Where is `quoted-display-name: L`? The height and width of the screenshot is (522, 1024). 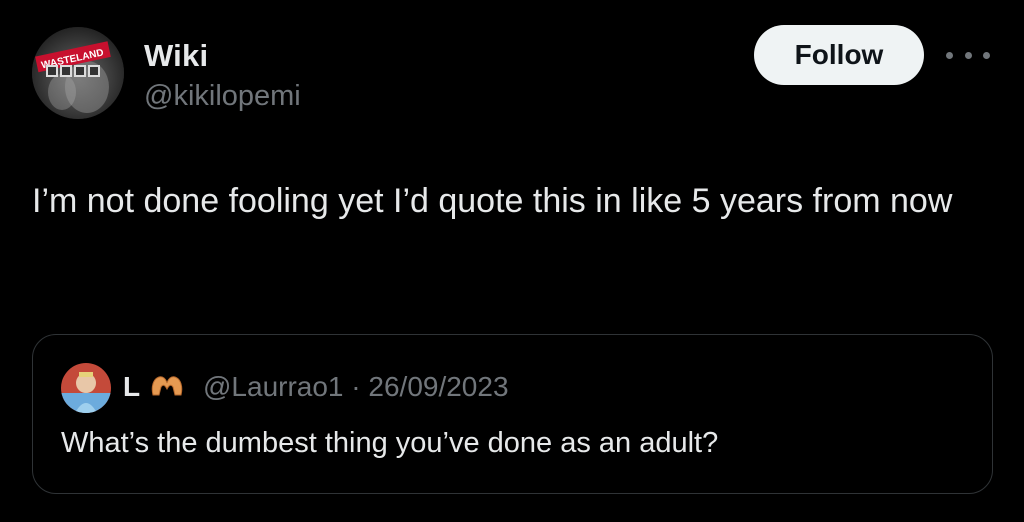
quoted-display-name: L is located at coordinates (131, 387).